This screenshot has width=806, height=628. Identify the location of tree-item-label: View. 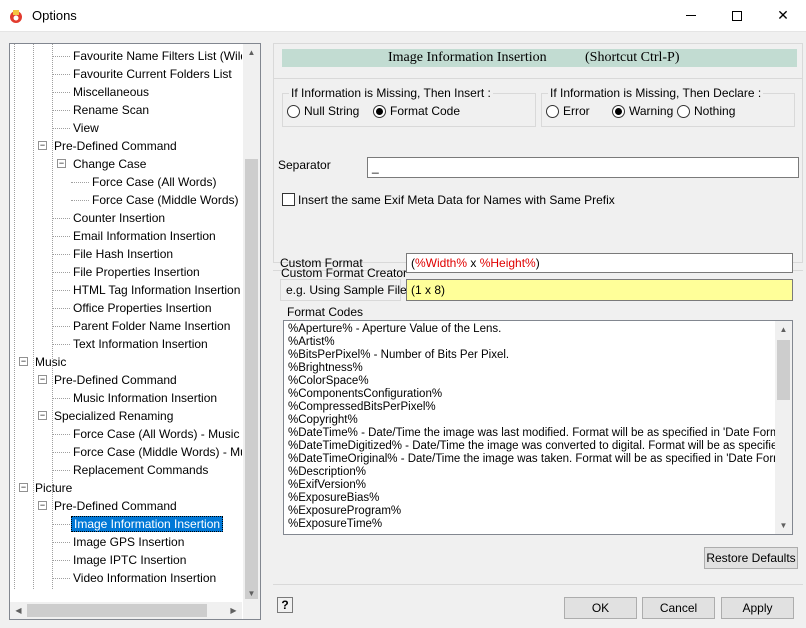
(86, 128).